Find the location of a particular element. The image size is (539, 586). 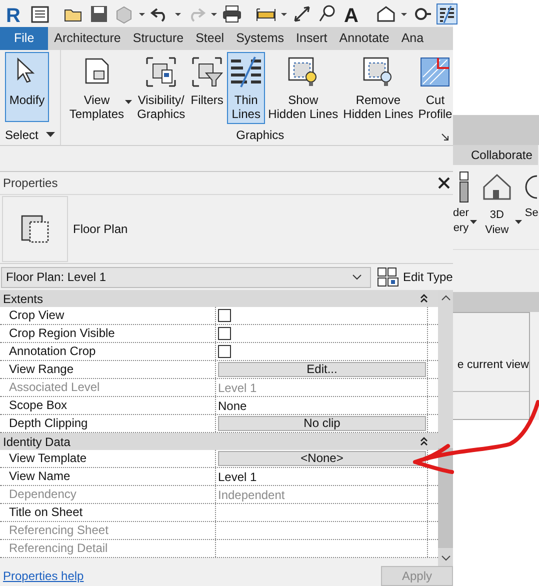

ribbon-tab: Systems is located at coordinates (260, 38).